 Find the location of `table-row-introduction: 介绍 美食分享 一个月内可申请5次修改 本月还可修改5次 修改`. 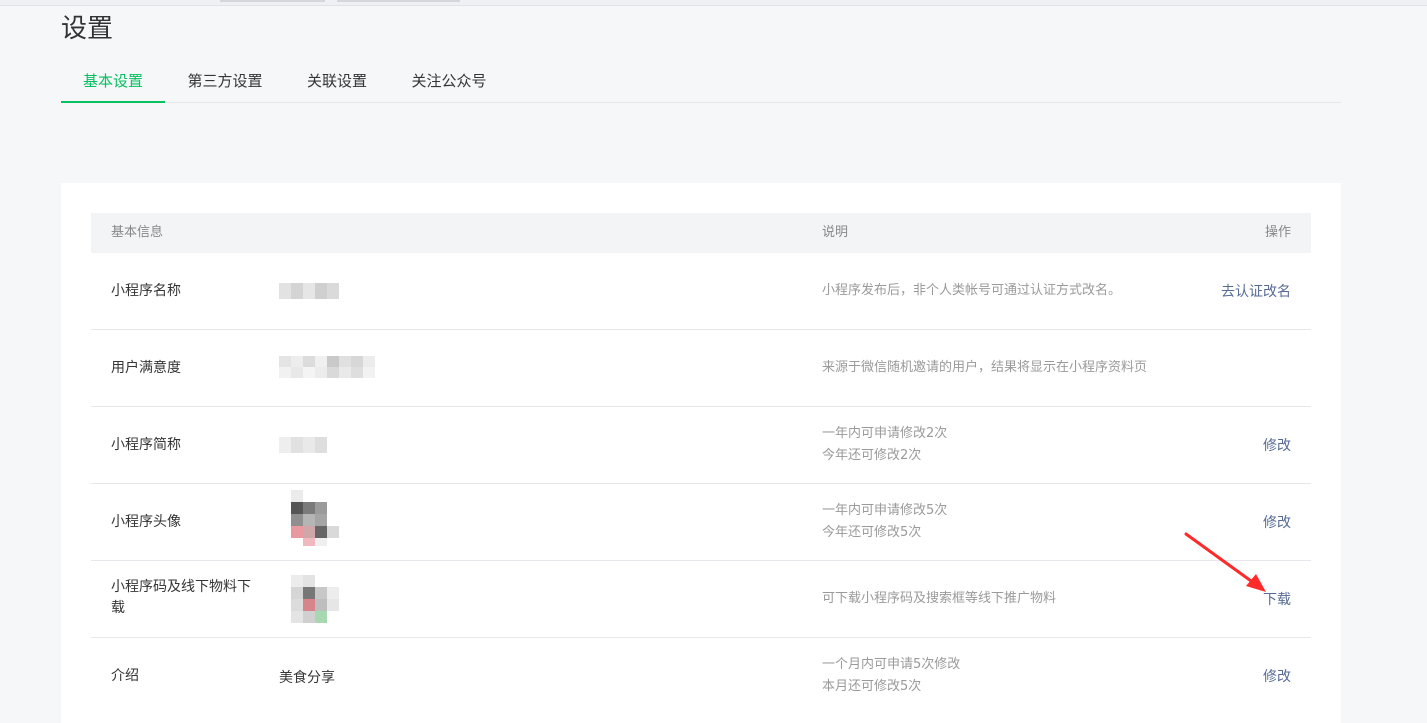

table-row-introduction: 介绍 美食分享 一个月内可申请5次修改 本月还可修改5次 修改 is located at coordinates (701, 676).